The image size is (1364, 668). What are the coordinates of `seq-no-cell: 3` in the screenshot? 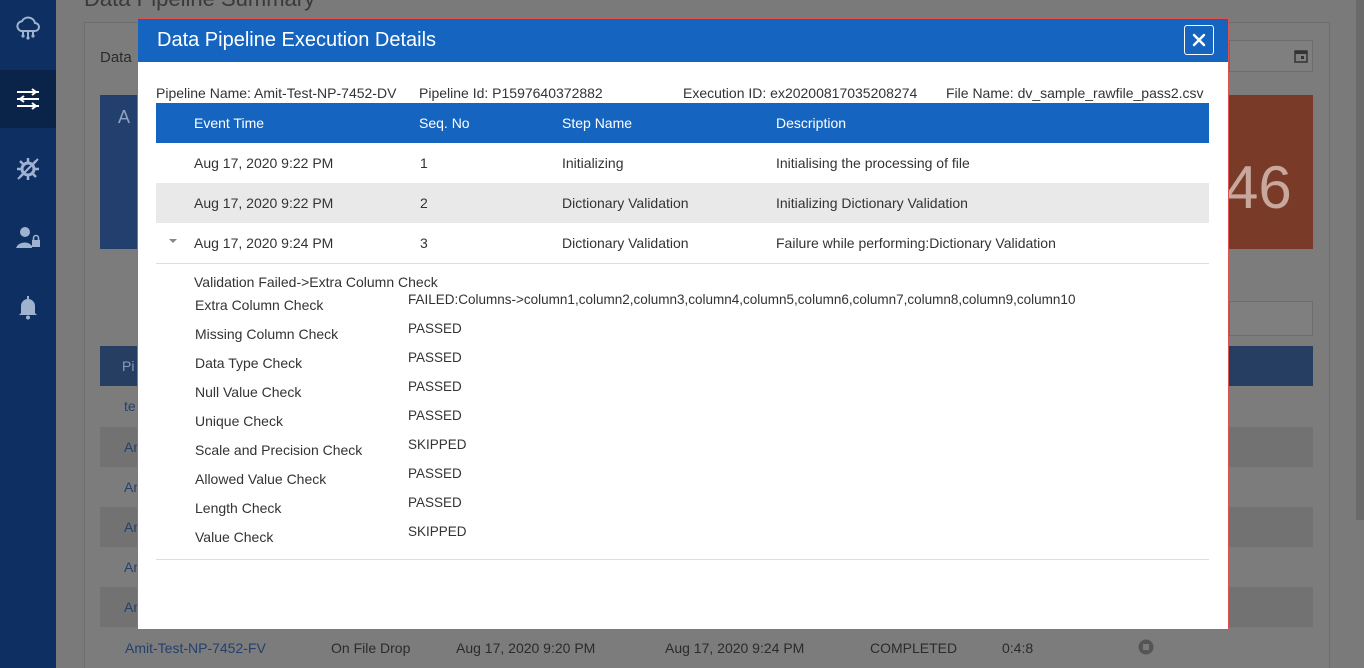 It's located at (424, 243).